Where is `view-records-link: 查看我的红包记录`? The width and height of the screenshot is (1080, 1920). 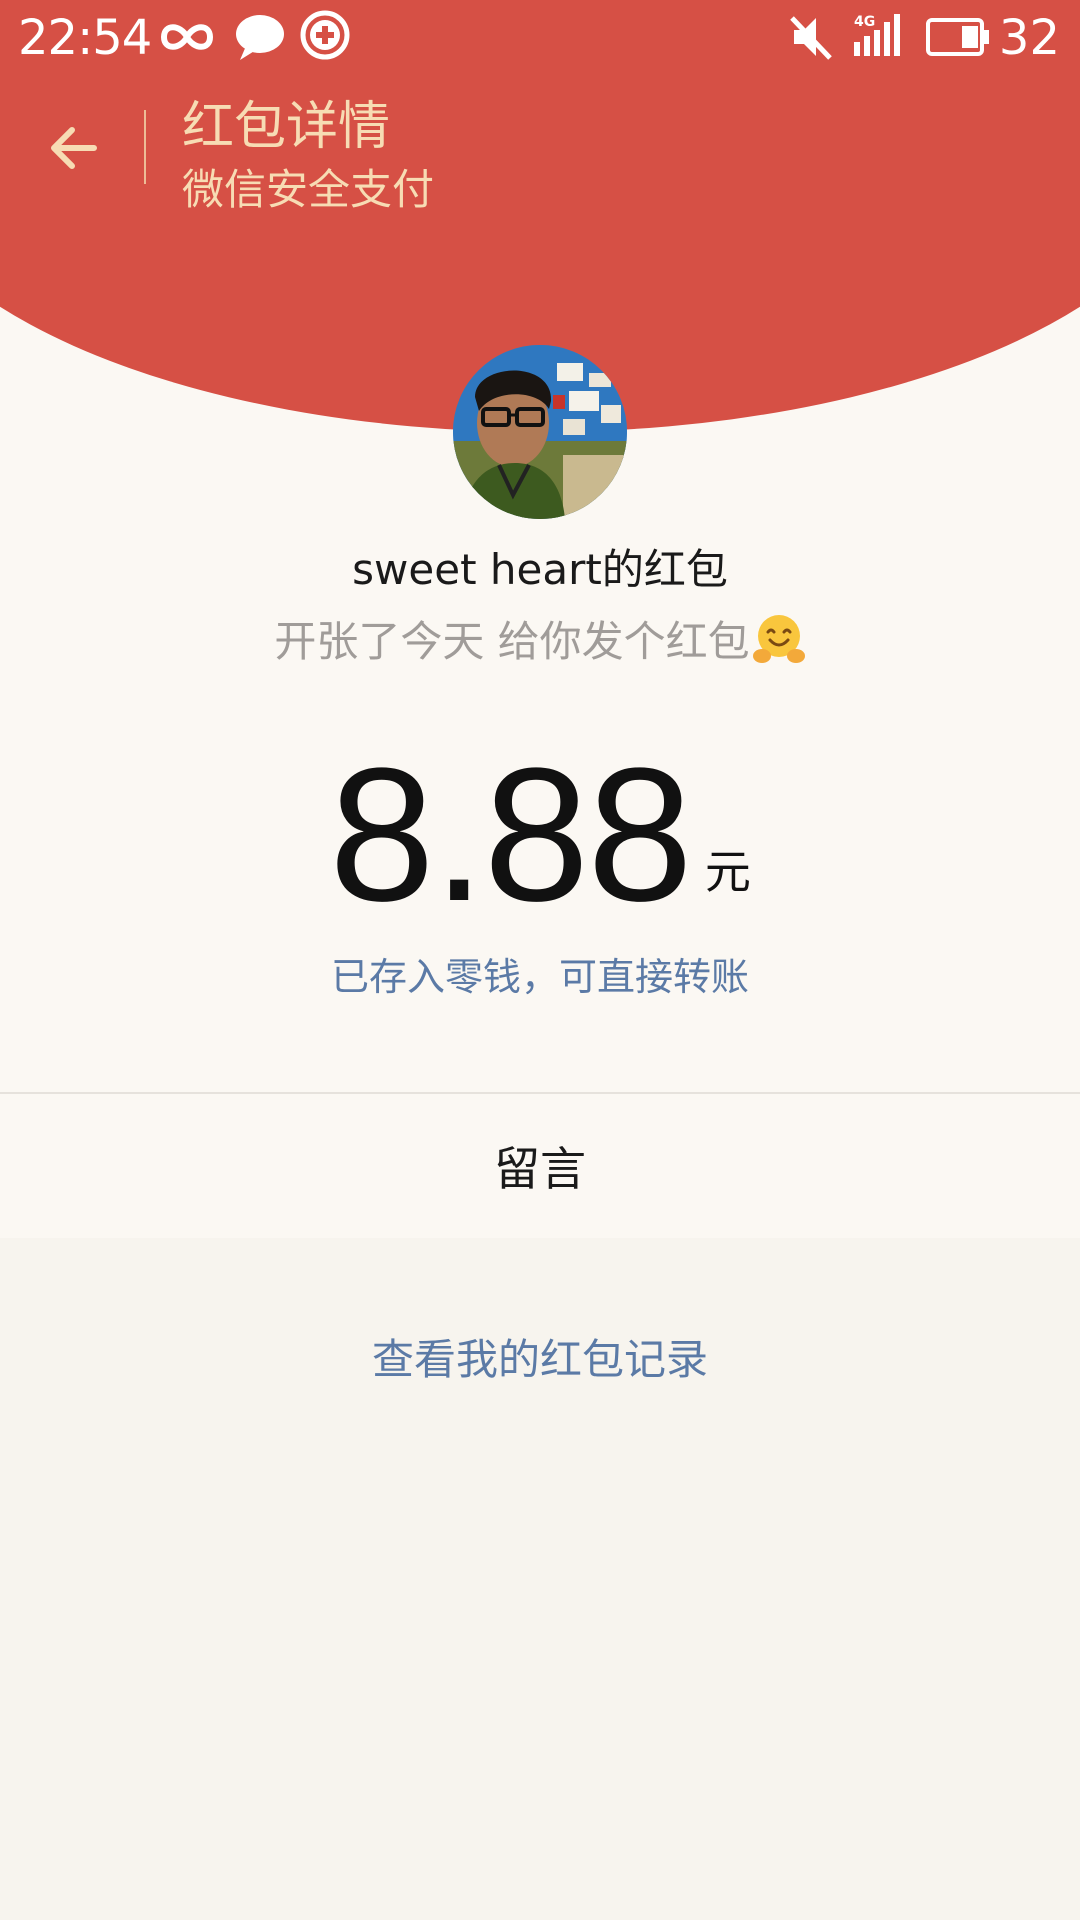
view-records-link: 查看我的红包记录 is located at coordinates (540, 1356).